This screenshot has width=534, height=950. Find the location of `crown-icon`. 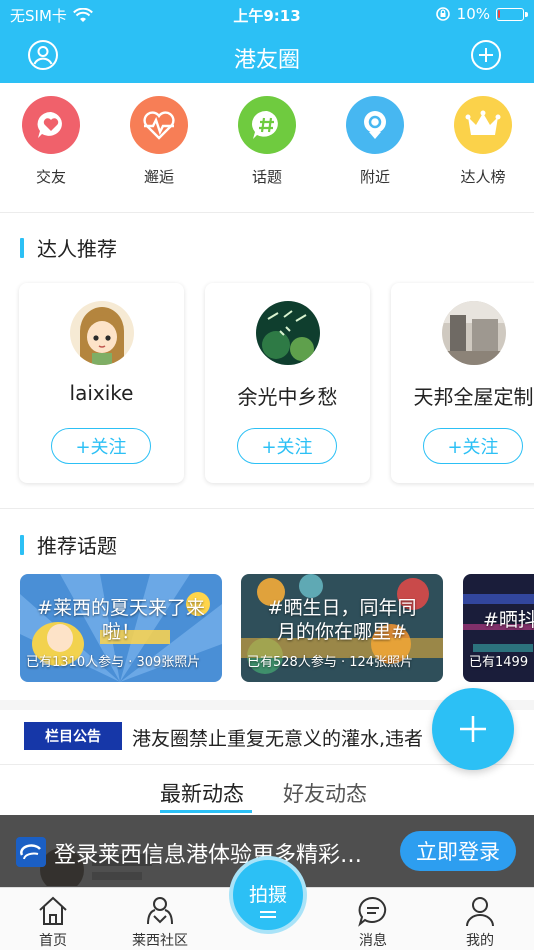

crown-icon is located at coordinates (483, 125).